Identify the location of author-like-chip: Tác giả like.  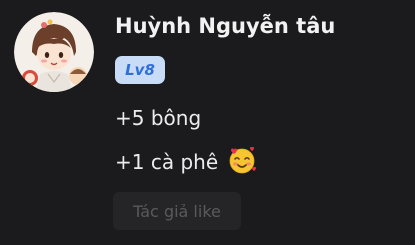
(177, 211).